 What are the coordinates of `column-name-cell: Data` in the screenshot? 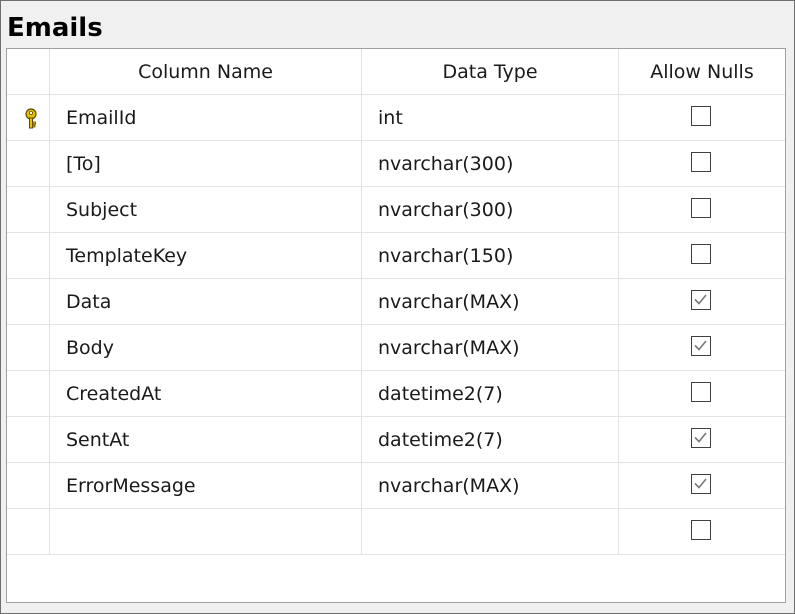 It's located at (205, 302).